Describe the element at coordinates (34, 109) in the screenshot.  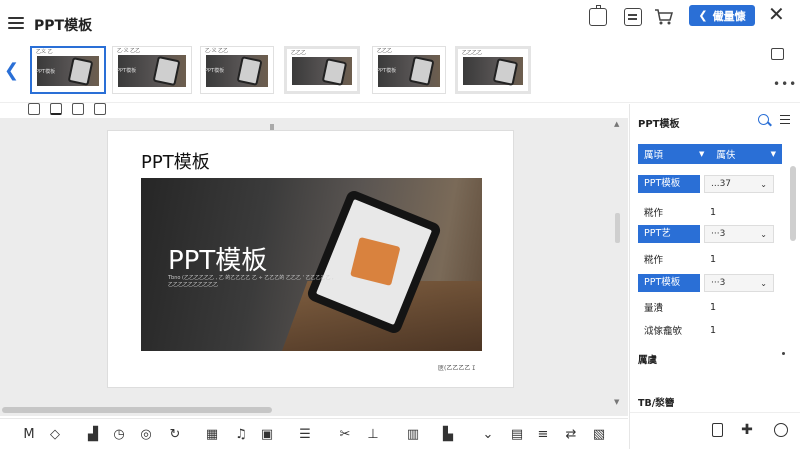
I see `paint-bucket-icon` at that location.